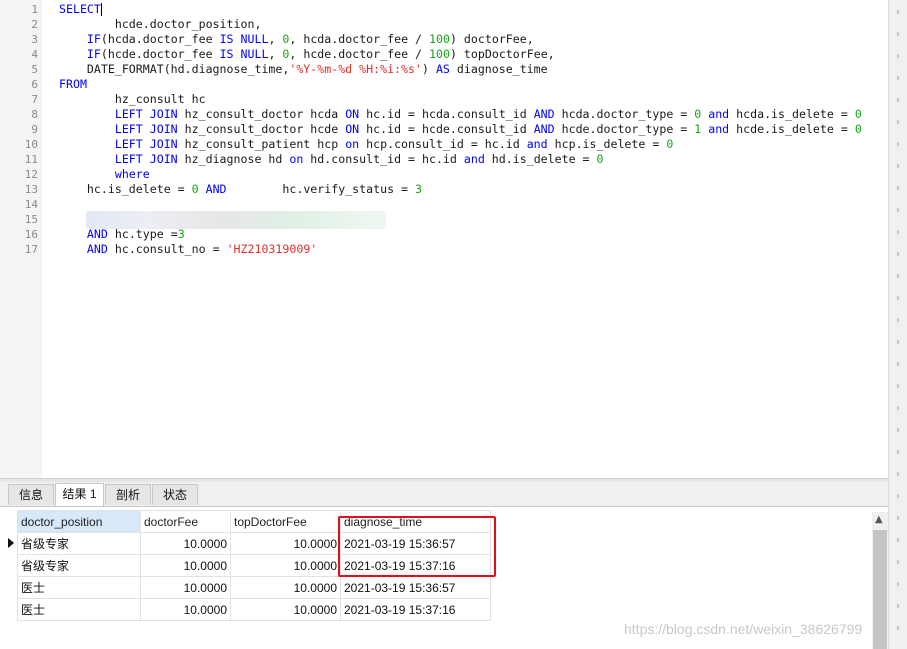  Describe the element at coordinates (498, 69) in the screenshot. I see `code-token: diagnose_time` at that location.